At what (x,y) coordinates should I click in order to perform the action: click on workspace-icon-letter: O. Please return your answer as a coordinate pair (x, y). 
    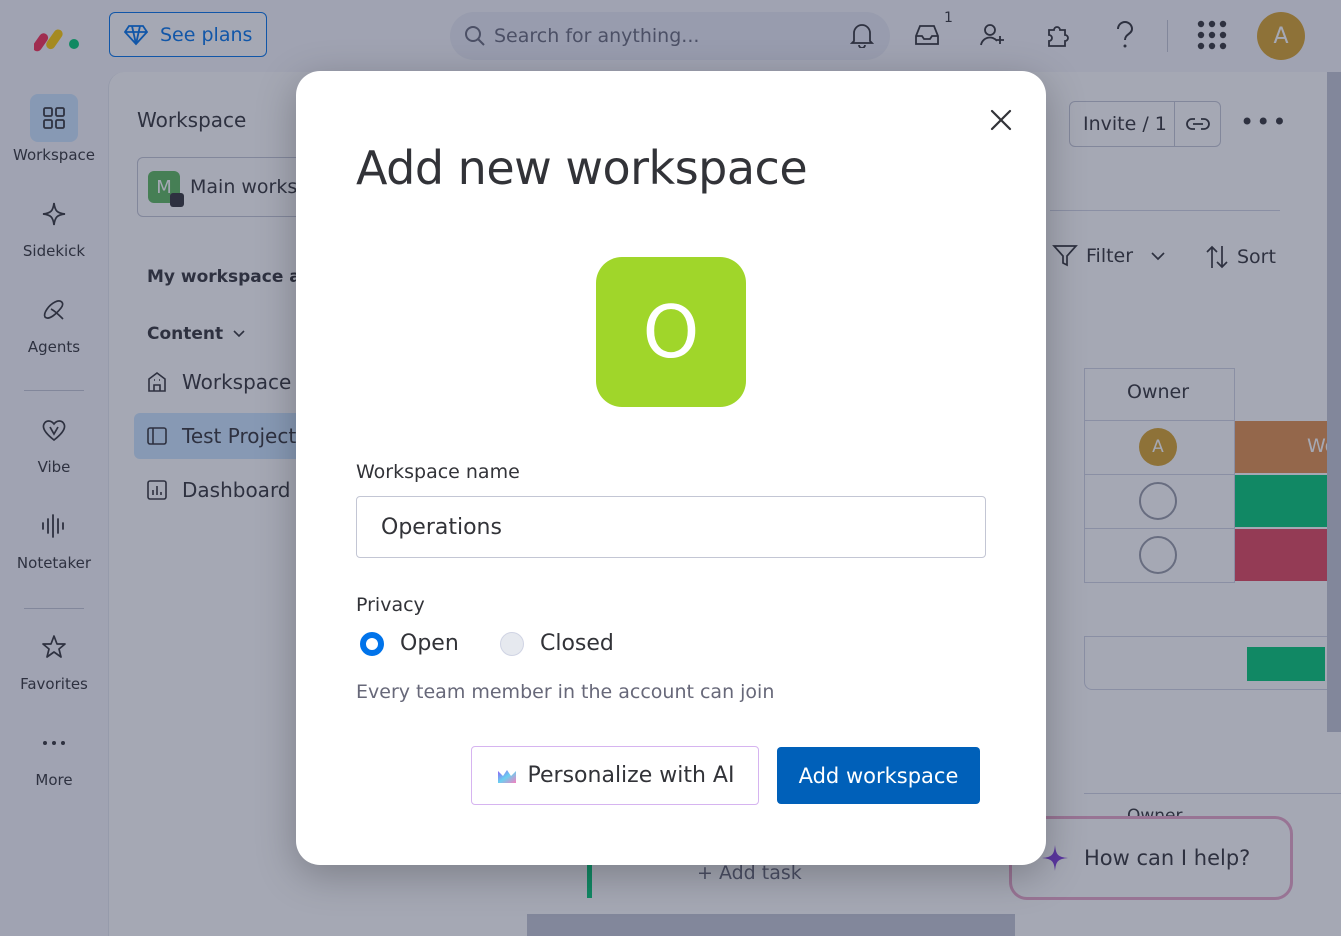
    Looking at the image, I should click on (671, 332).